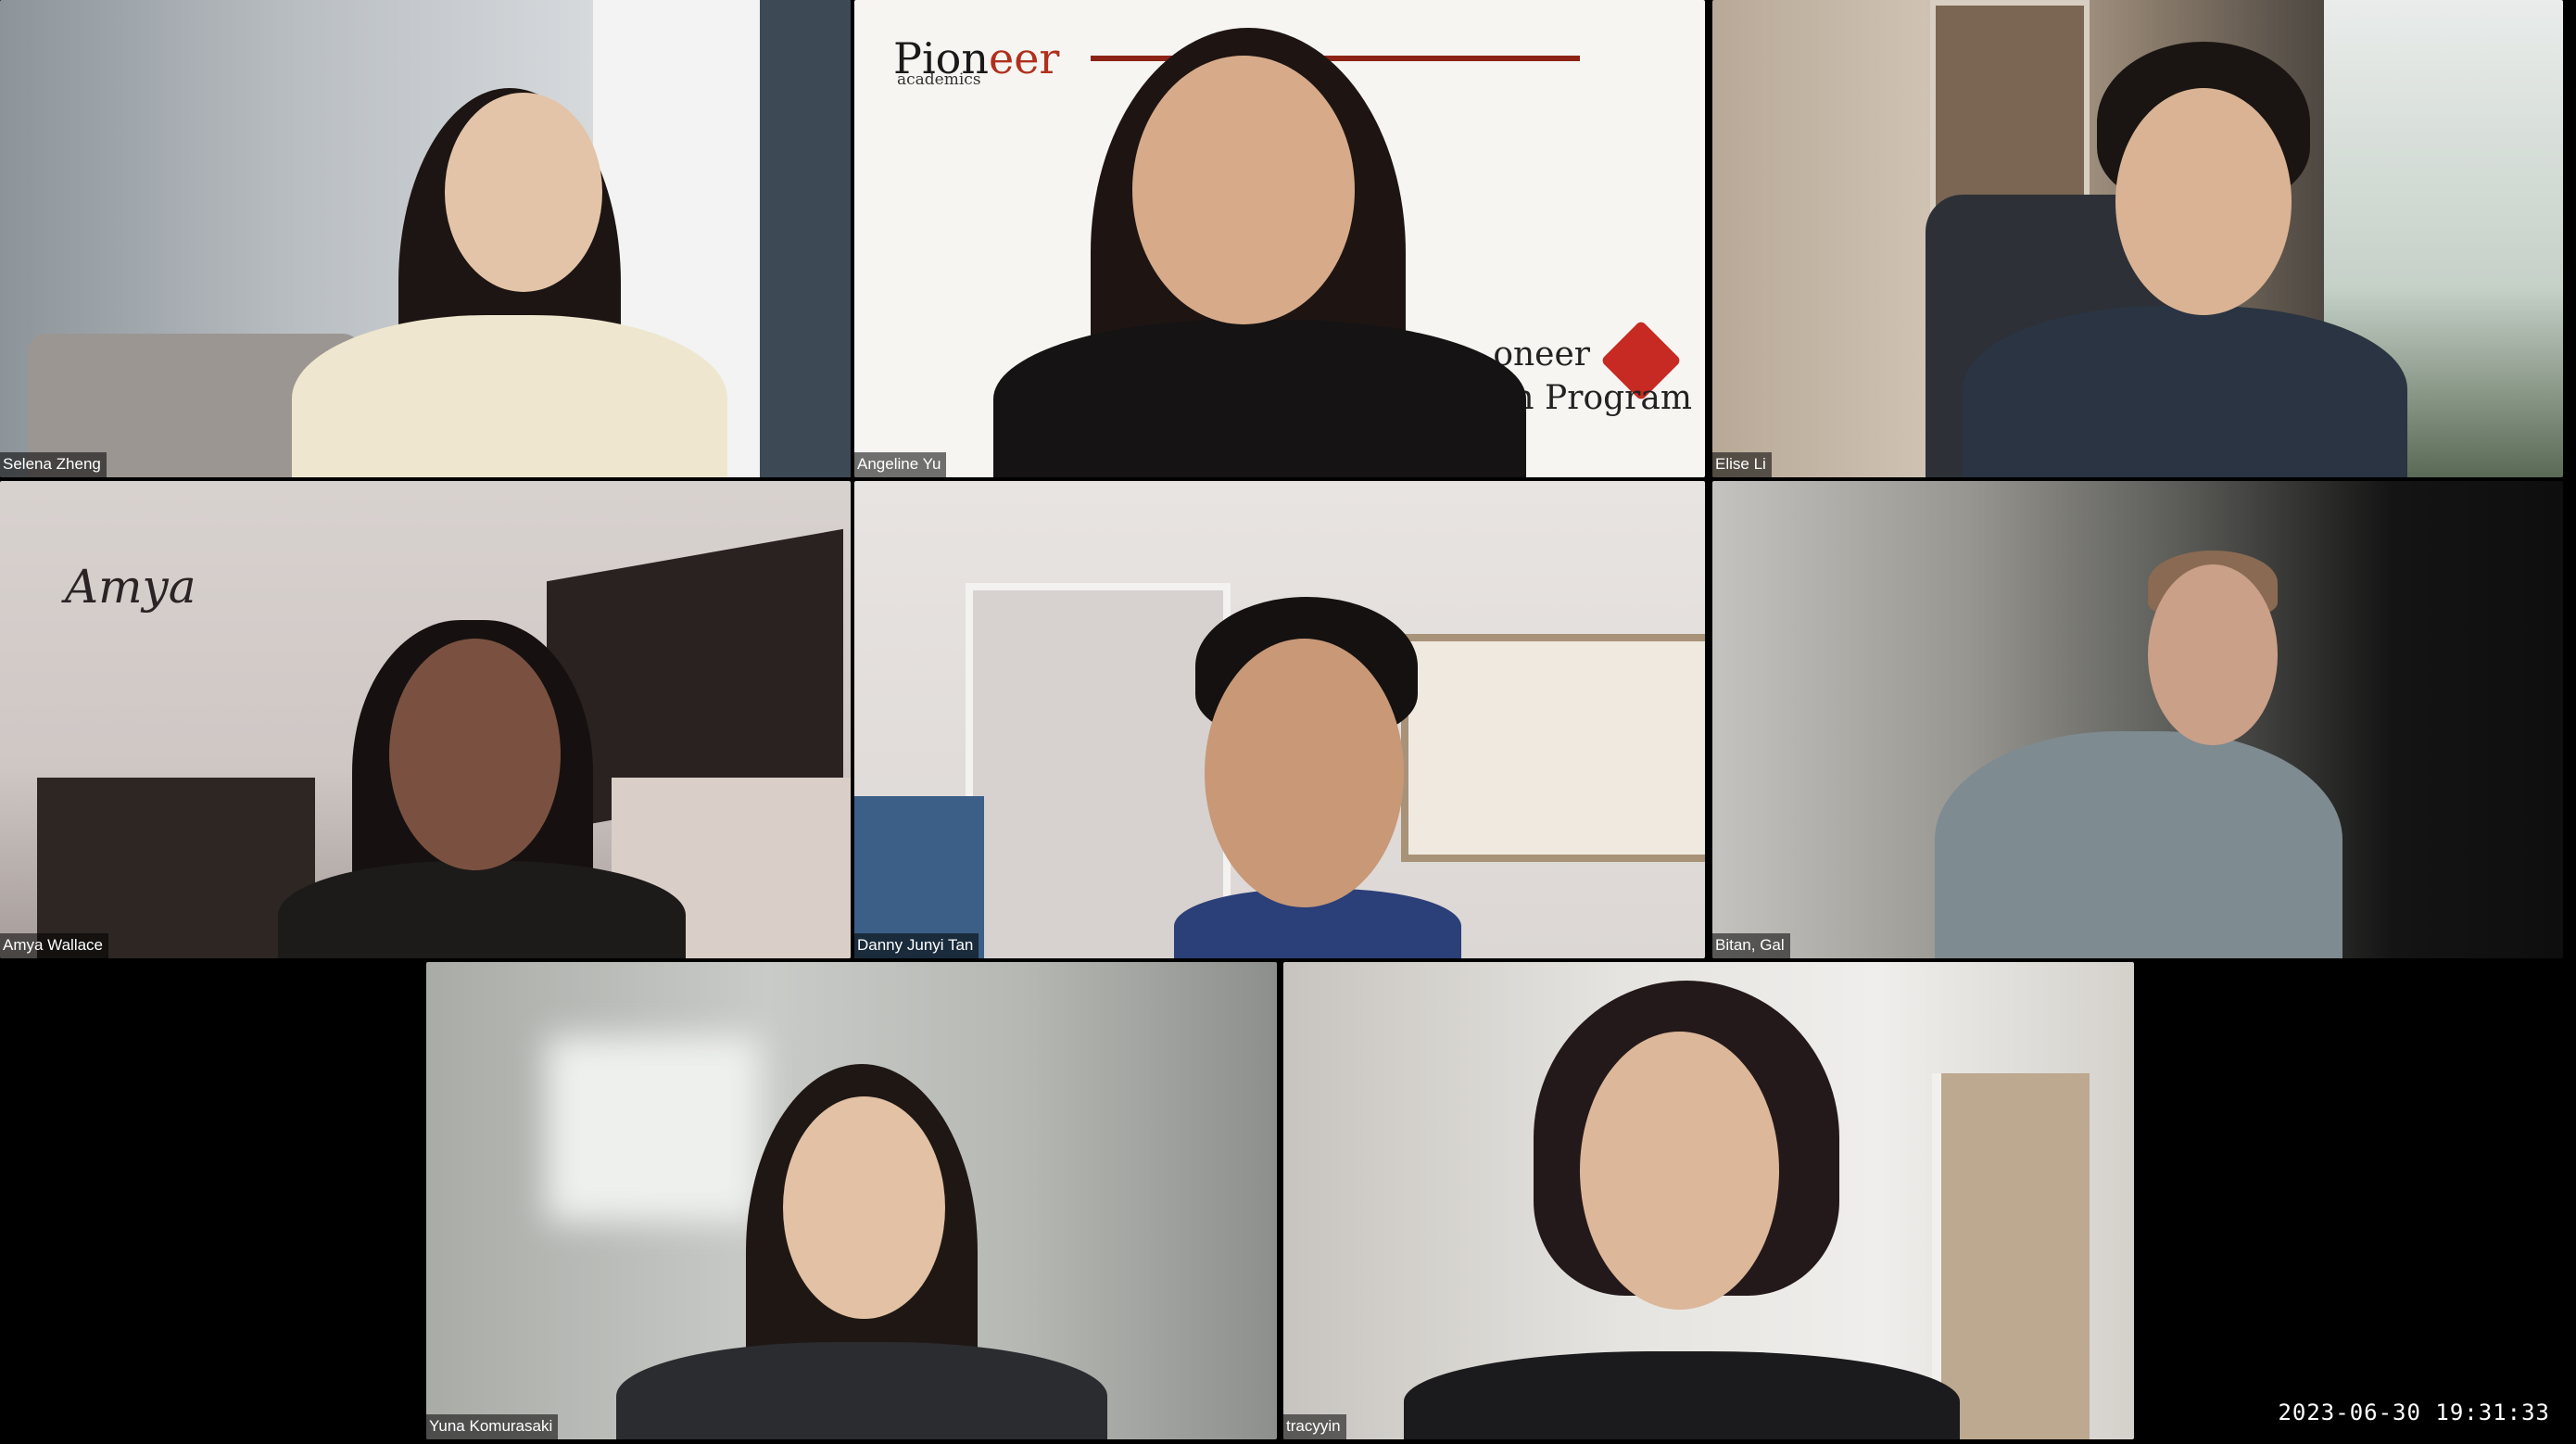 This screenshot has width=2576, height=1444. What do you see at coordinates (1708, 1201) in the screenshot?
I see `video-tile-tracyyin: tracyyin` at bounding box center [1708, 1201].